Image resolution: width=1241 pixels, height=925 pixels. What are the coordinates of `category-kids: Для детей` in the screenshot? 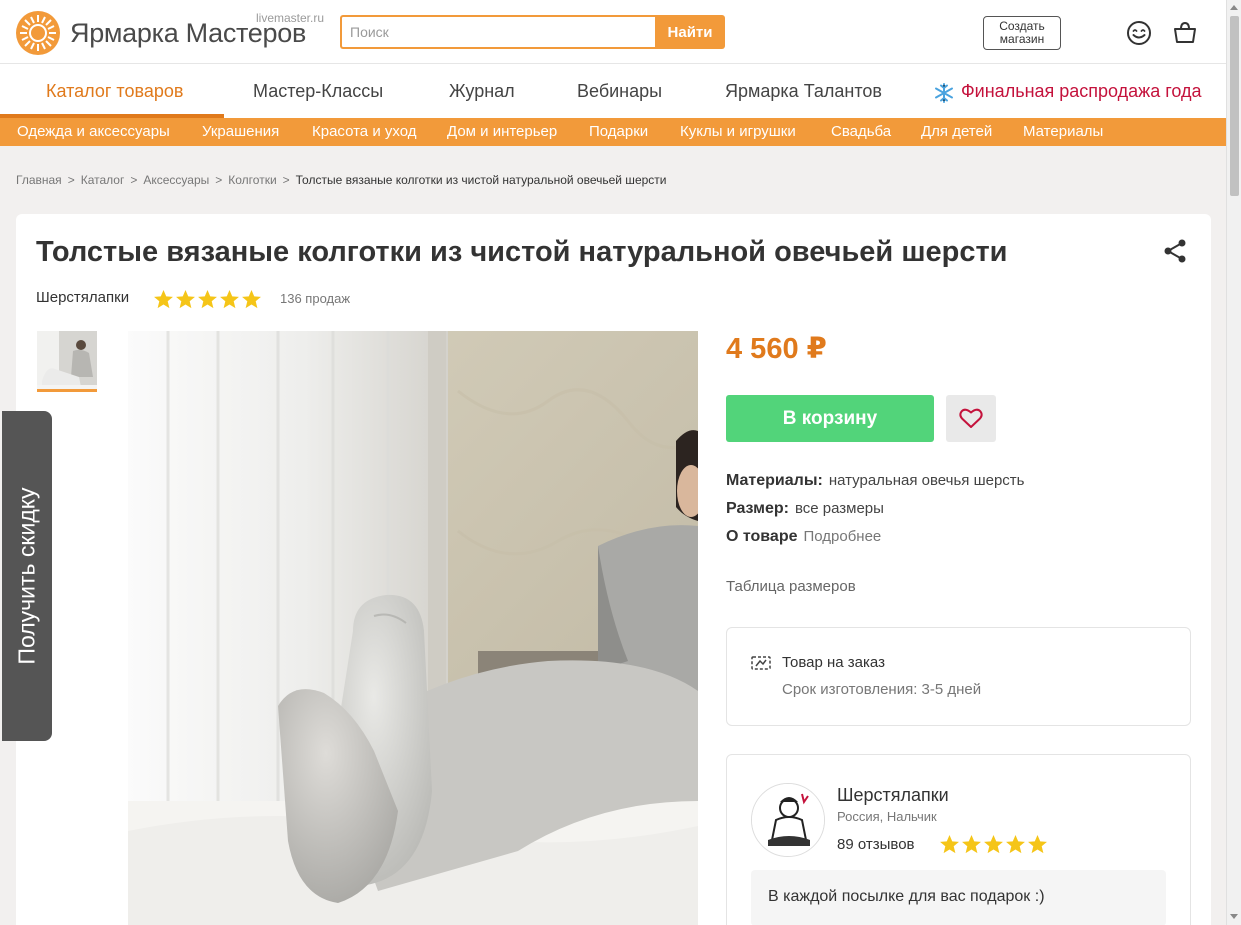 It's located at (956, 131).